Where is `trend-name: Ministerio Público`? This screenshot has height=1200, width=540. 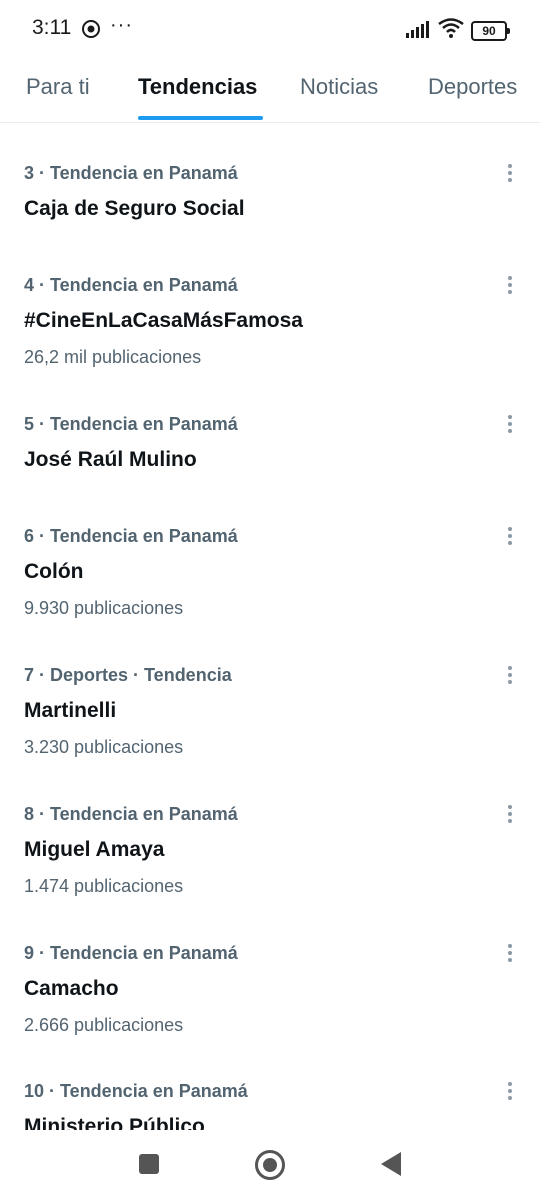
trend-name: Ministerio Público is located at coordinates (114, 1122).